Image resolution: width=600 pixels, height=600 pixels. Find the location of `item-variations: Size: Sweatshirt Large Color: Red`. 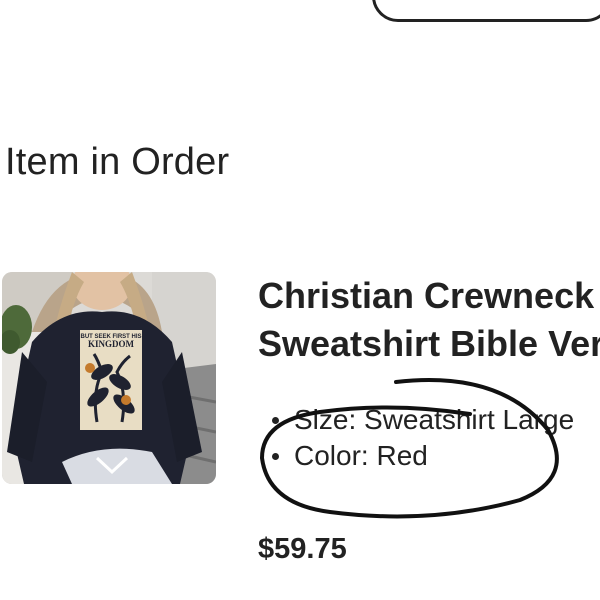

item-variations: Size: Sweatshirt Large Color: Red is located at coordinates (436, 438).